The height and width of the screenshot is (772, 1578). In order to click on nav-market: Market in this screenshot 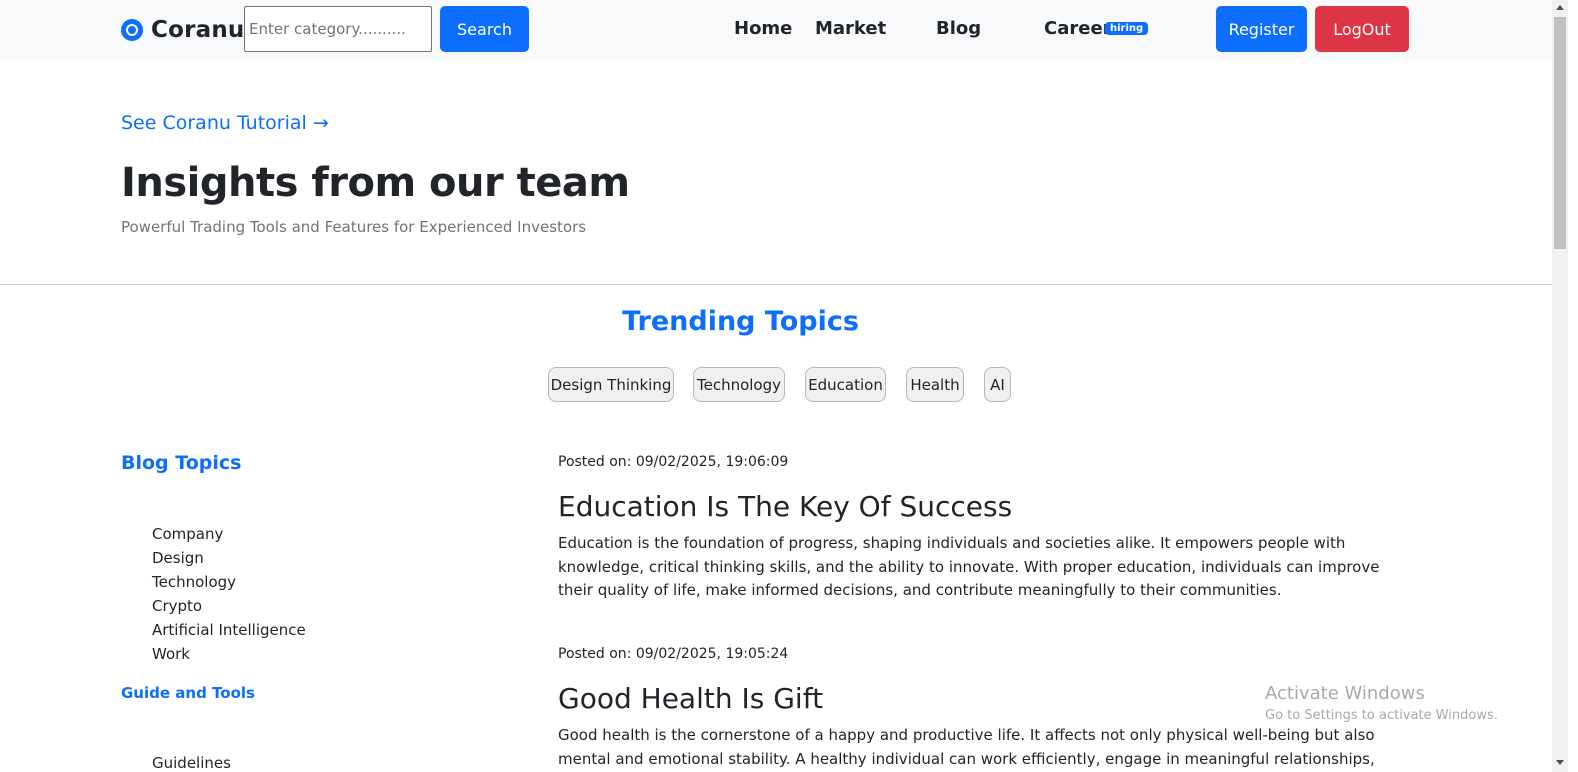, I will do `click(850, 28)`.